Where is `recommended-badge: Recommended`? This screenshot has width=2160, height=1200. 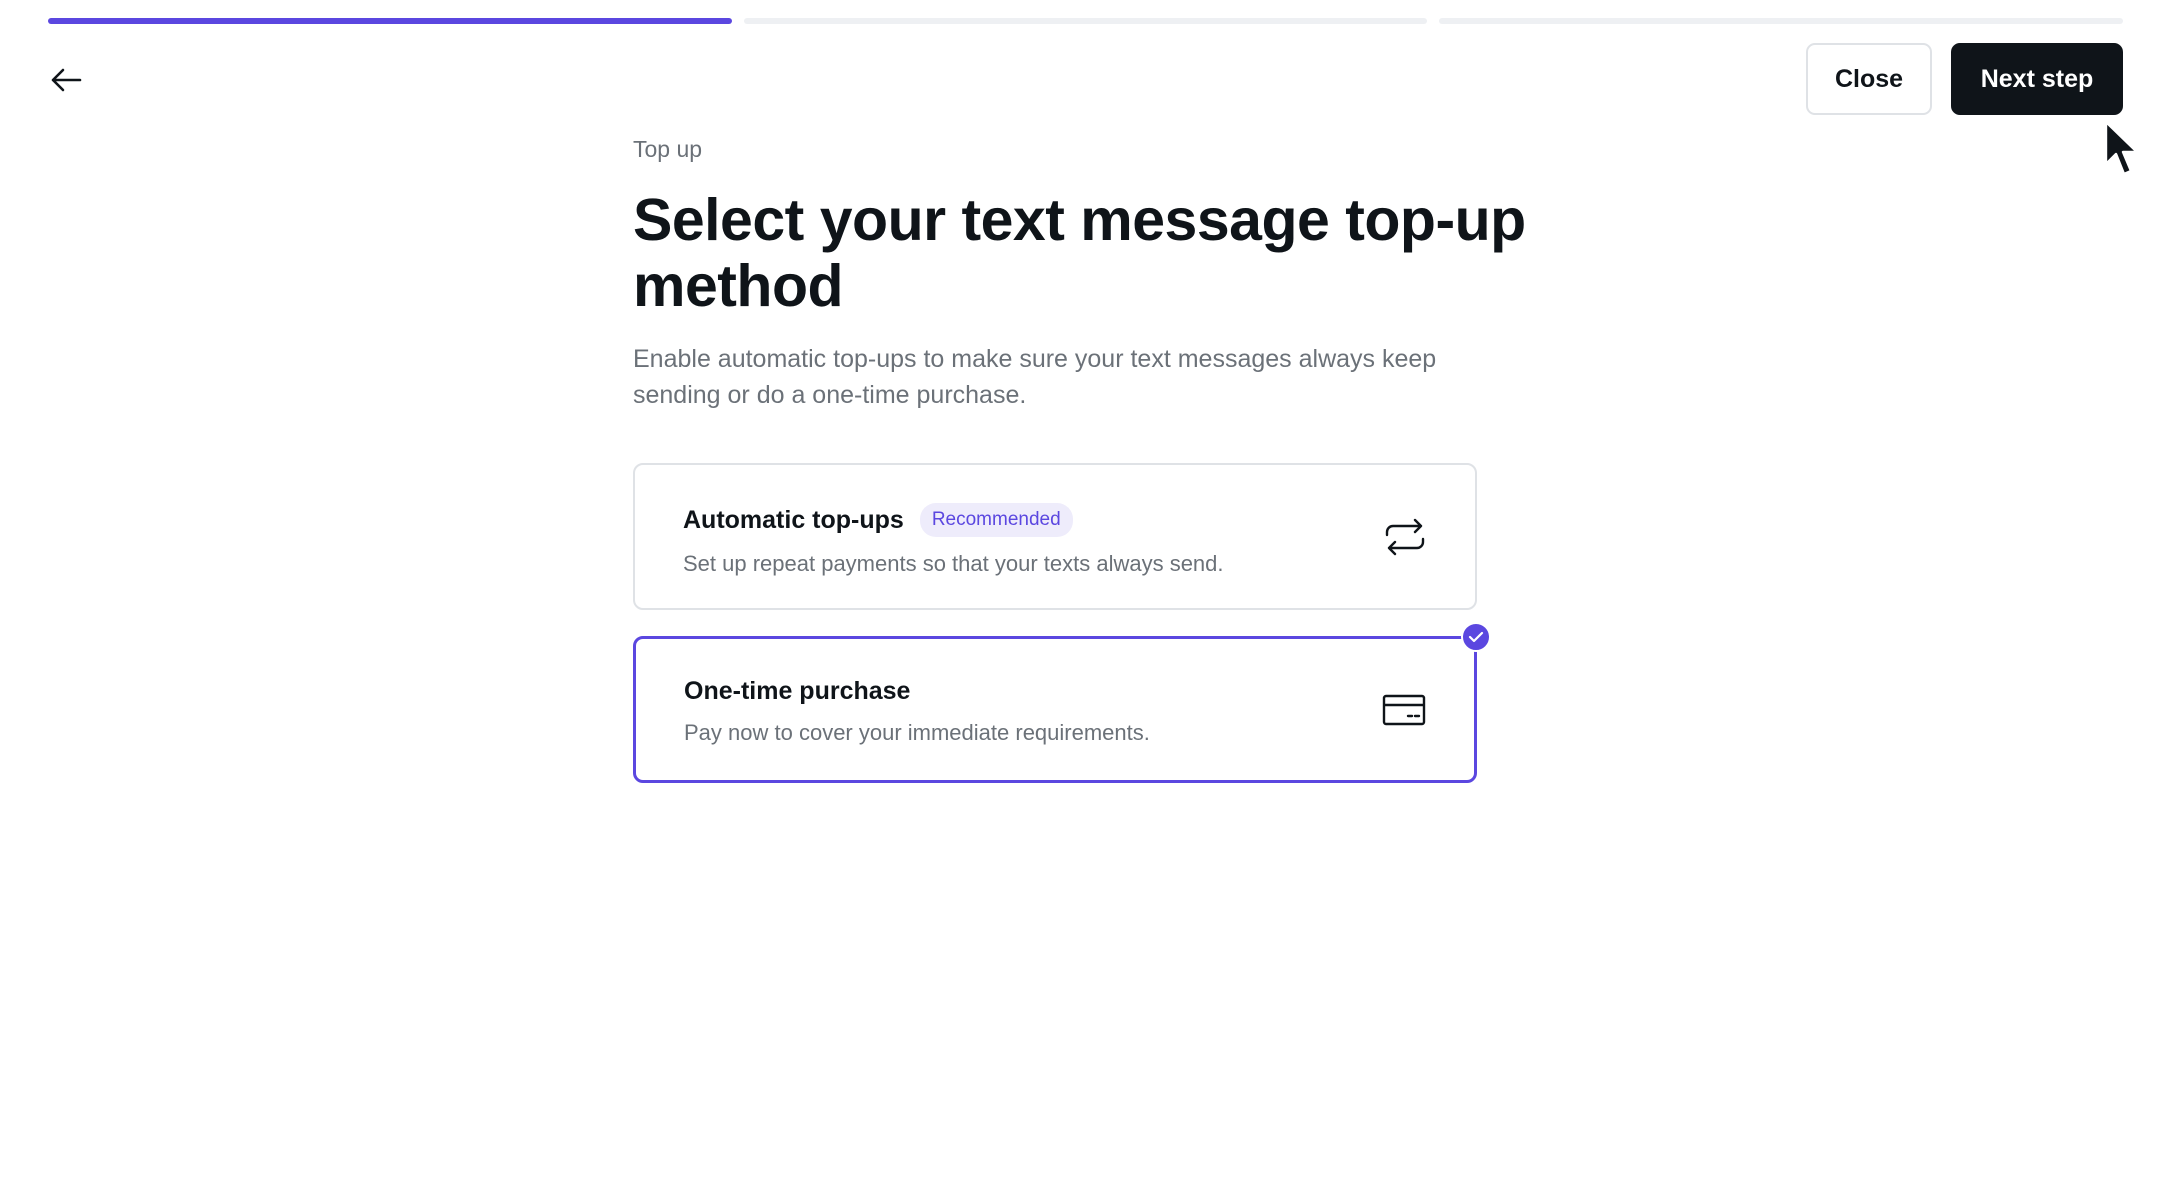 recommended-badge: Recommended is located at coordinates (996, 520).